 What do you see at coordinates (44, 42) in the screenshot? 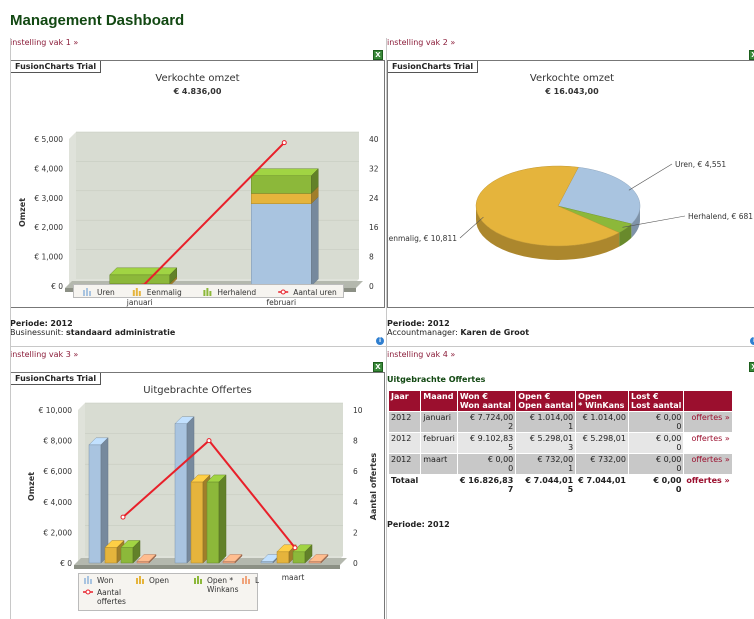
I see `panel-settings-link: instelling vak 1 »` at bounding box center [44, 42].